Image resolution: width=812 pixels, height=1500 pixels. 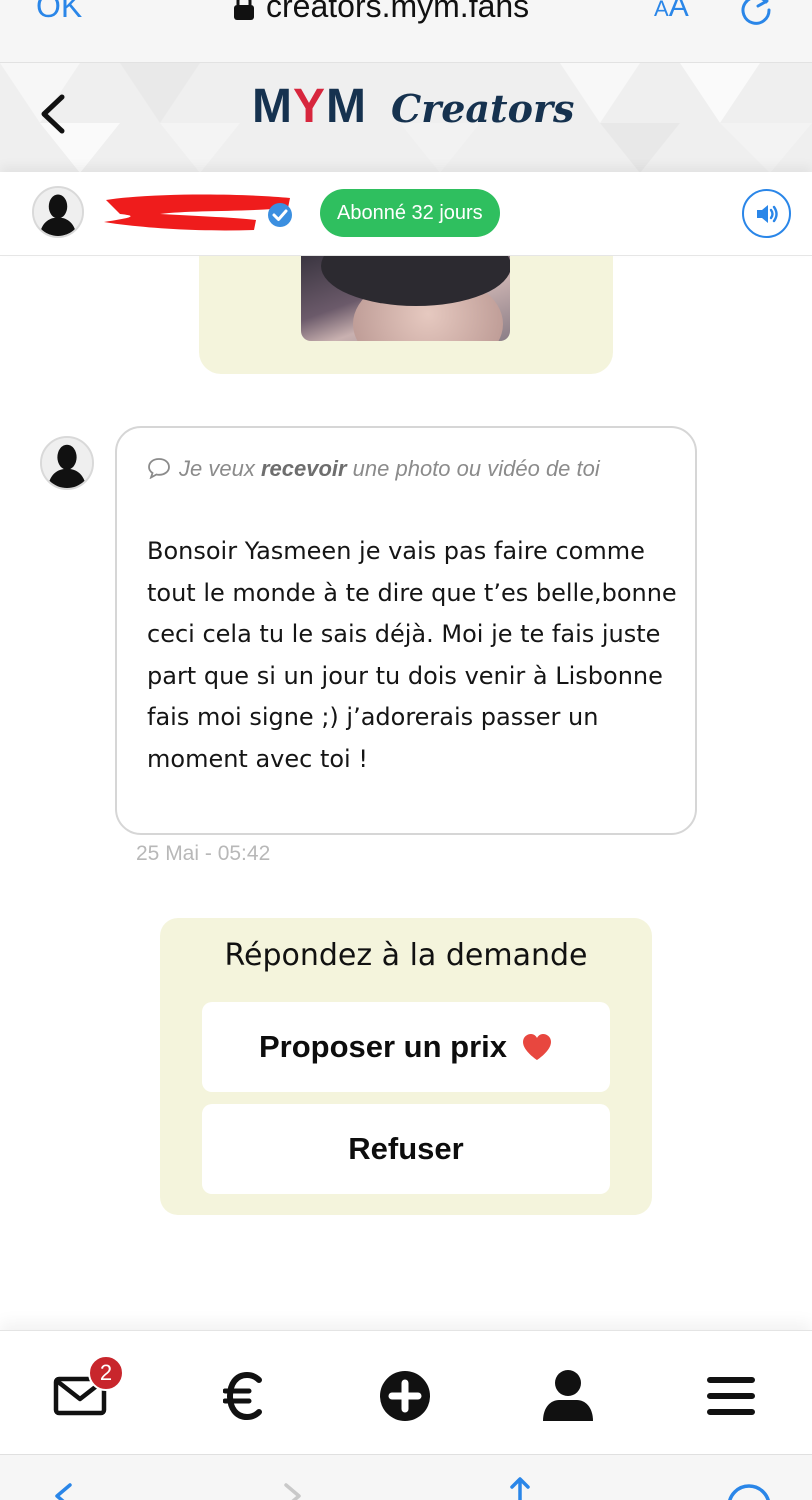 I want to click on share-icon, so click(x=520, y=1488).